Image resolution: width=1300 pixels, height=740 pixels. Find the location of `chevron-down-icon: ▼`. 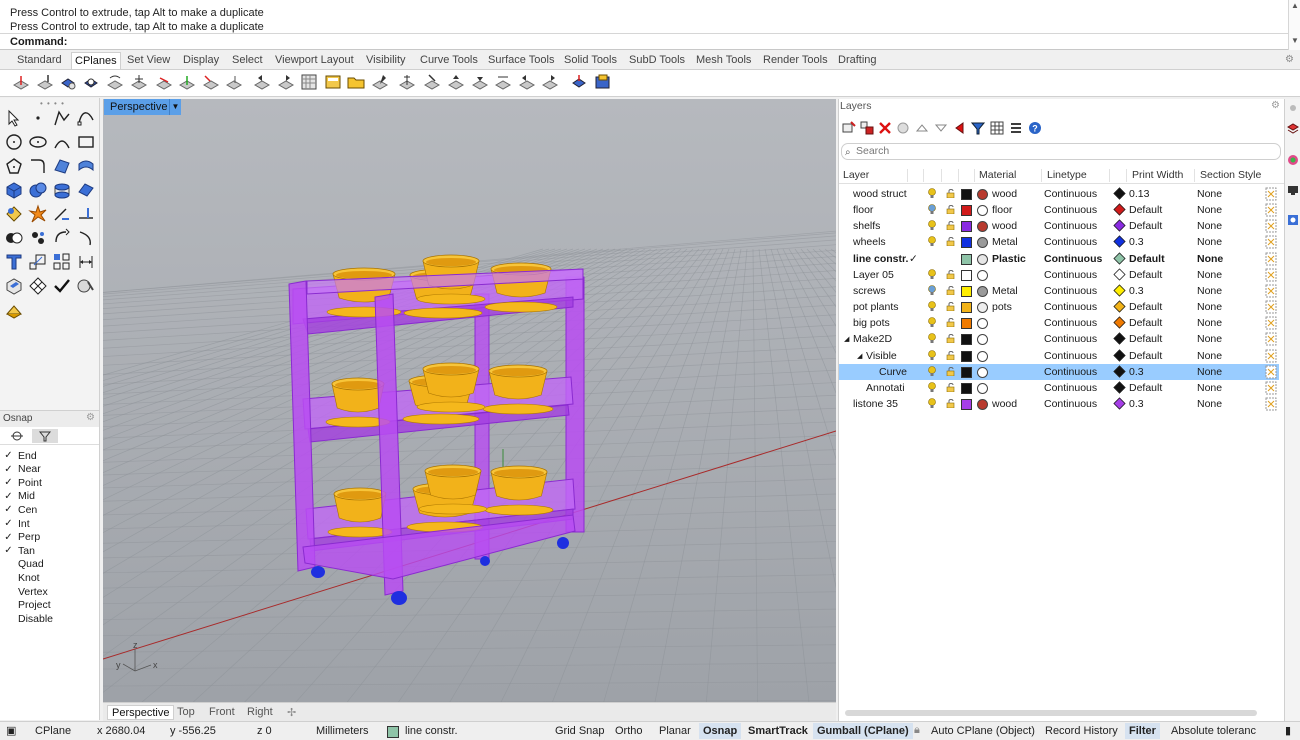

chevron-down-icon: ▼ is located at coordinates (175, 107).